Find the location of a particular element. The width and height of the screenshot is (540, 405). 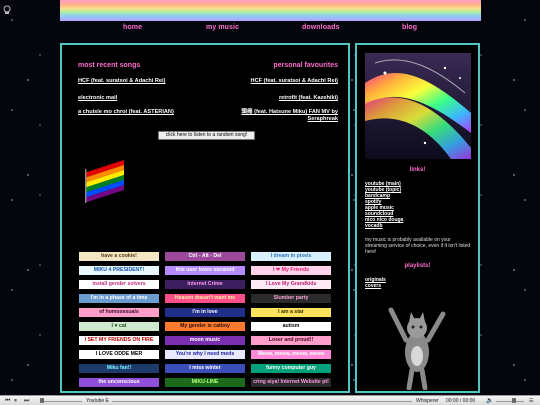

recent-songs-title: most recent songs is located at coordinates (109, 65).